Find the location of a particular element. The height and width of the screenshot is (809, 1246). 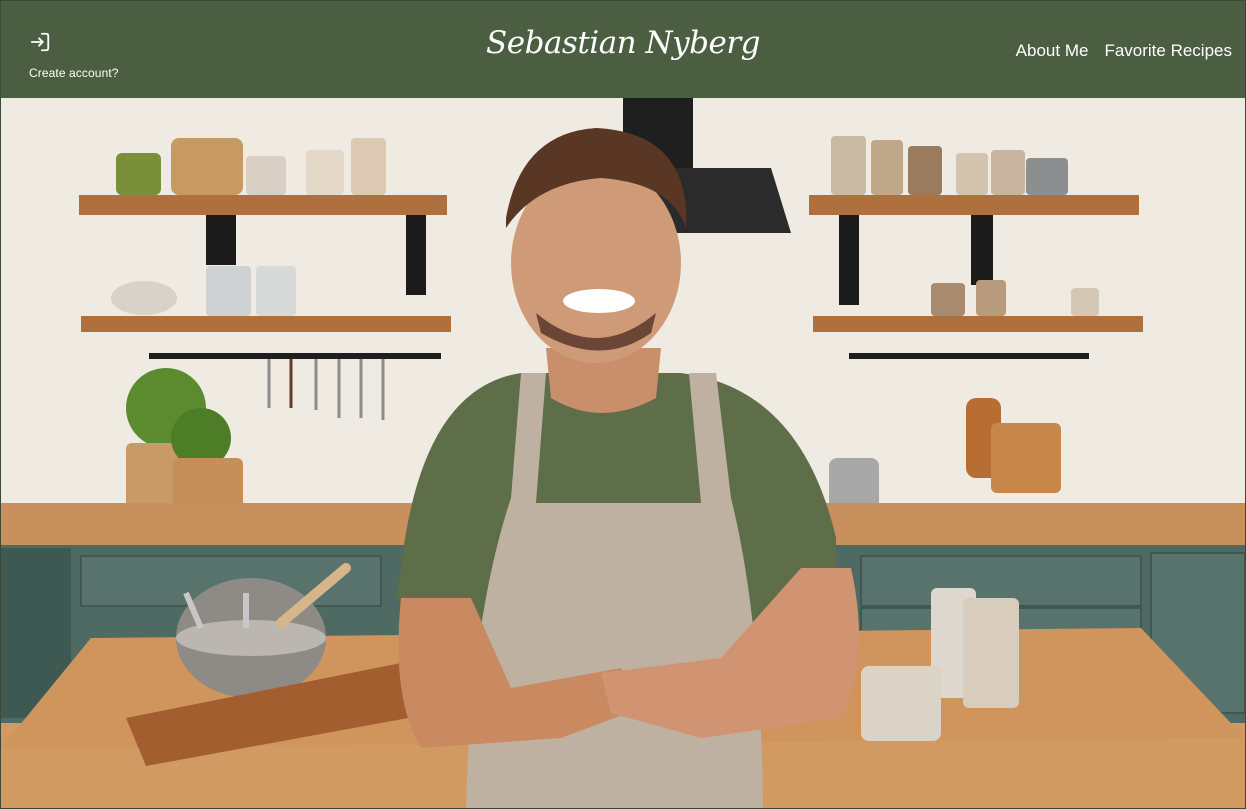

create-account-link: Create account? is located at coordinates (74, 73).